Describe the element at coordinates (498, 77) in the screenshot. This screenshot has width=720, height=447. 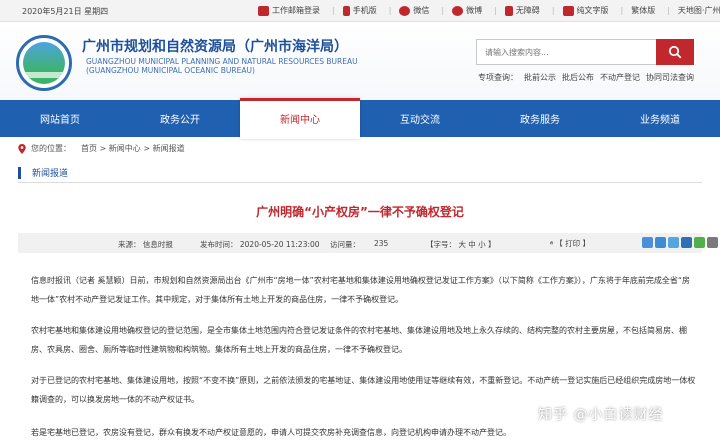
I see `quick-query-label: 专项查询：` at that location.